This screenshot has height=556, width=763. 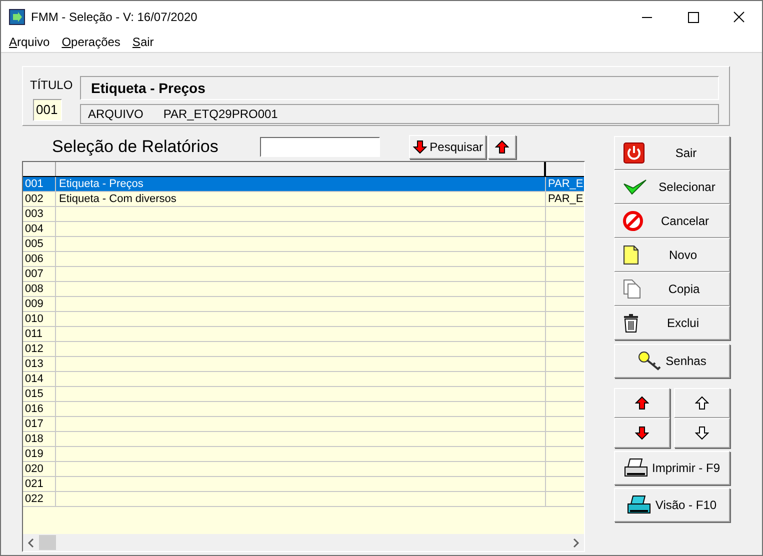 What do you see at coordinates (672, 221) in the screenshot?
I see `action-button: Cancelar` at bounding box center [672, 221].